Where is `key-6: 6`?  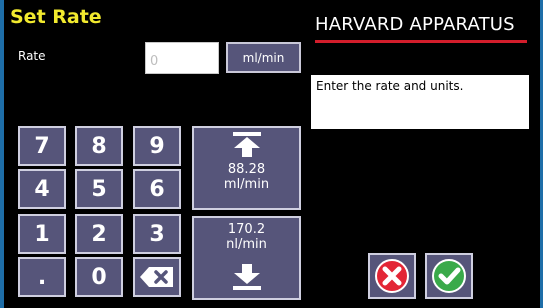 key-6: 6 is located at coordinates (157, 189).